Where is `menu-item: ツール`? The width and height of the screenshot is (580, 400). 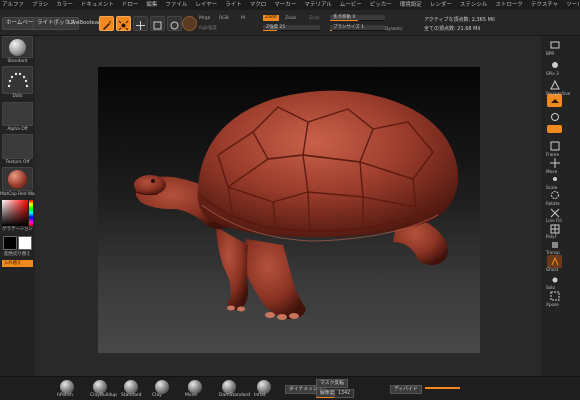
menu-item: ツール is located at coordinates (573, 5).